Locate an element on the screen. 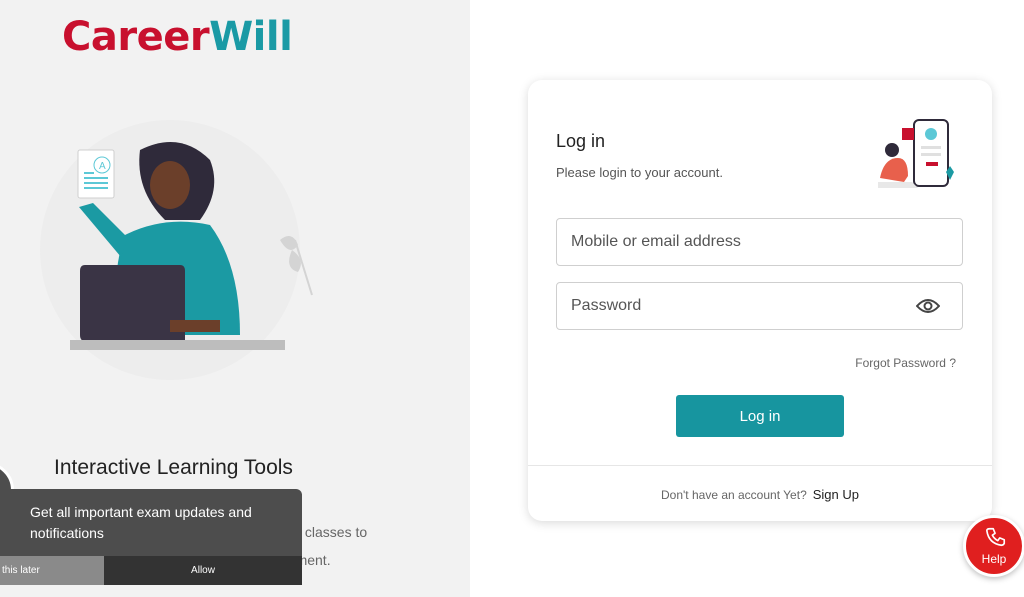  mobile-email-field is located at coordinates (759, 242).